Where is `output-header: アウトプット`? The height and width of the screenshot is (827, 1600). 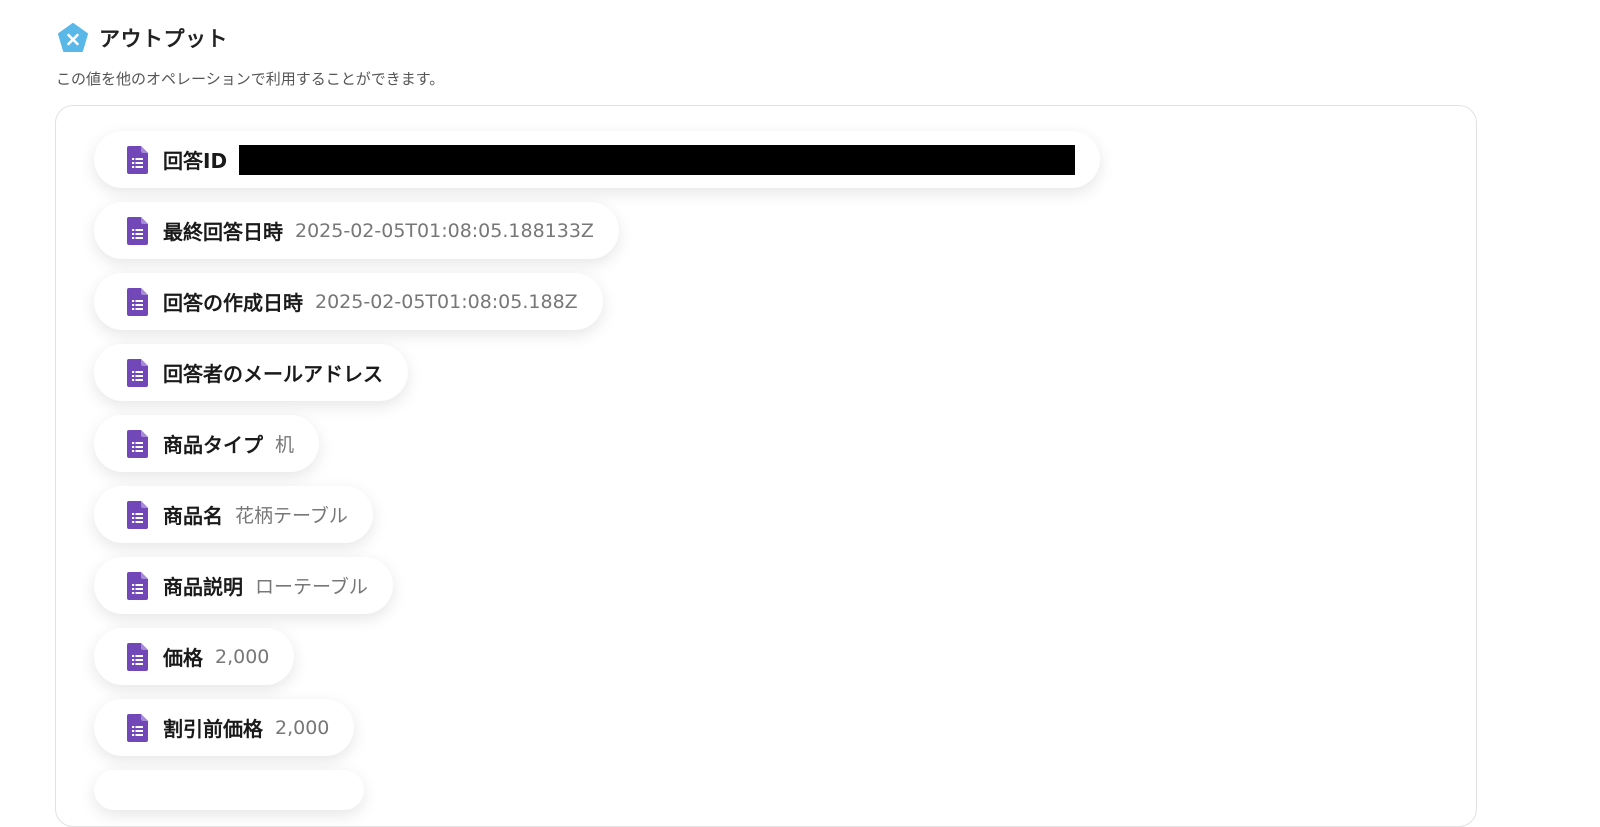 output-header: アウトプット is located at coordinates (142, 38).